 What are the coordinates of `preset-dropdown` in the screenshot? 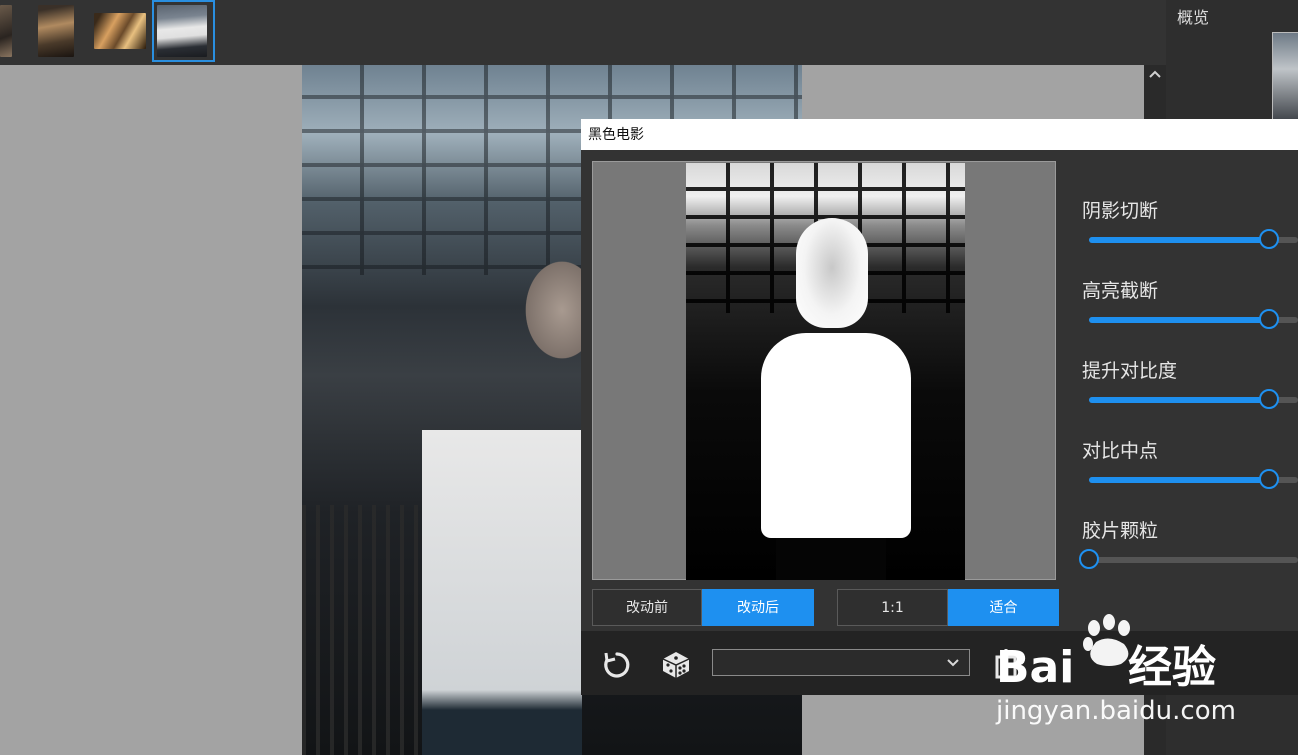 It's located at (841, 662).